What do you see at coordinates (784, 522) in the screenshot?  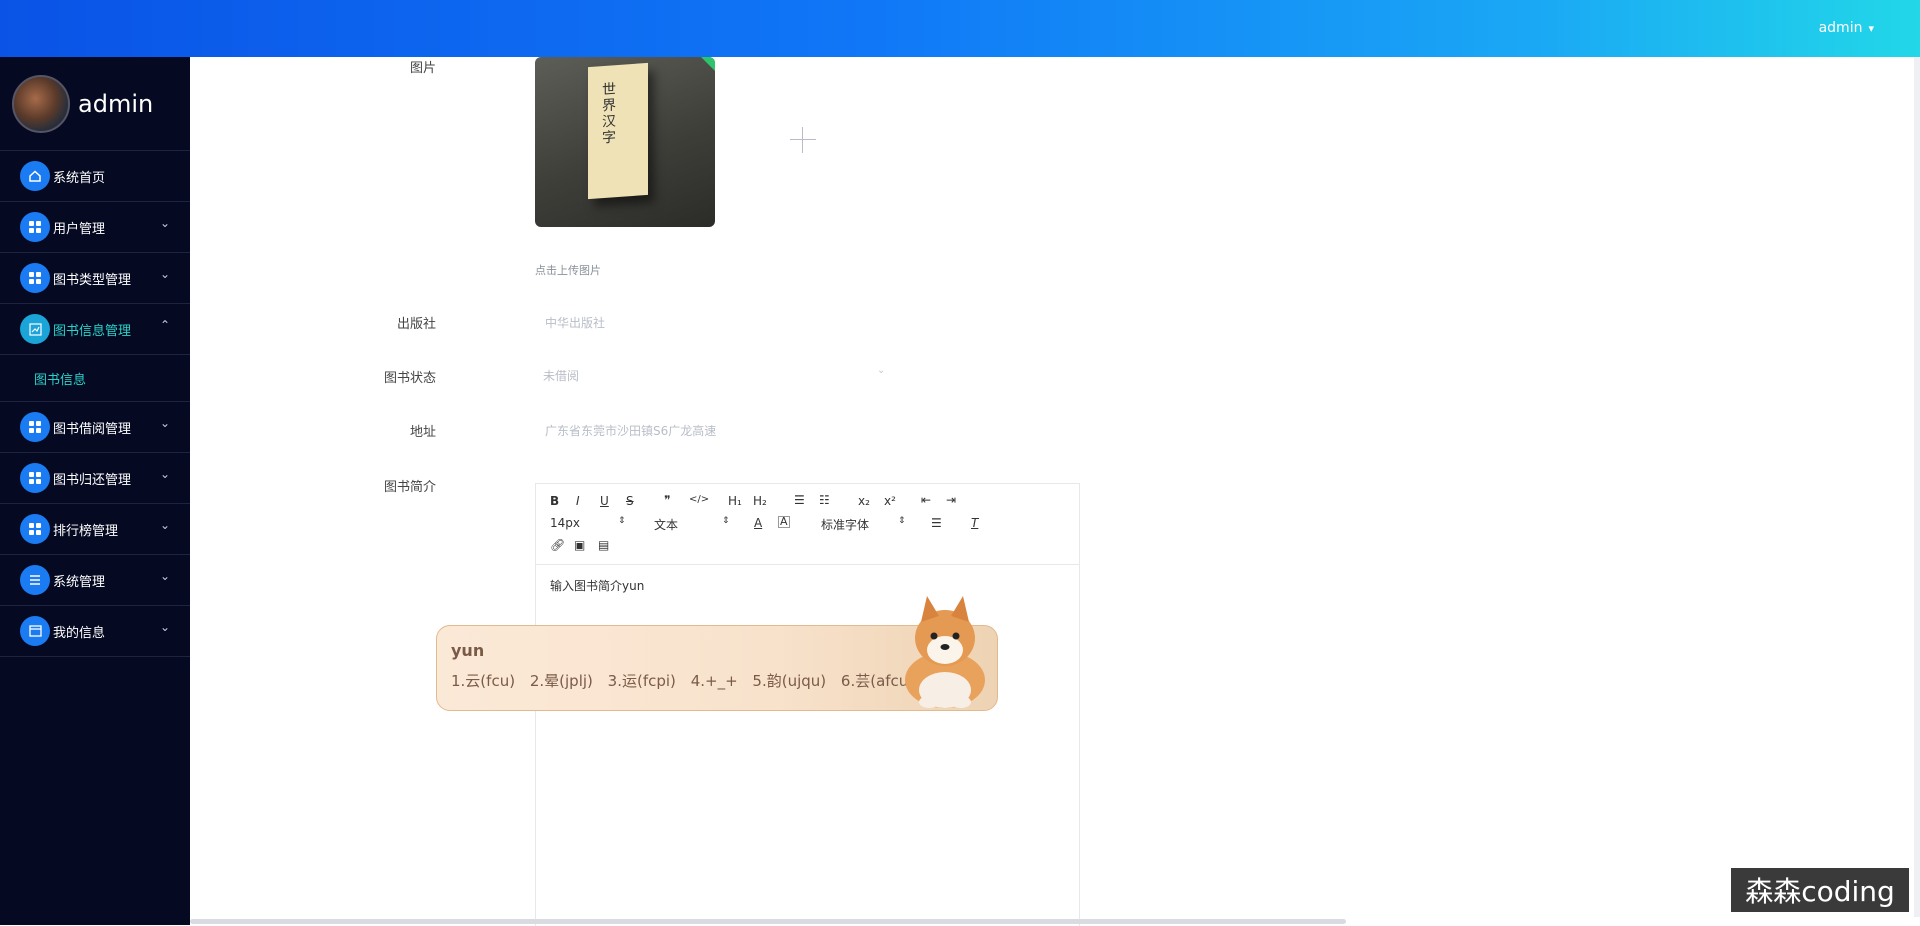 I see `background-color-icon: A` at bounding box center [784, 522].